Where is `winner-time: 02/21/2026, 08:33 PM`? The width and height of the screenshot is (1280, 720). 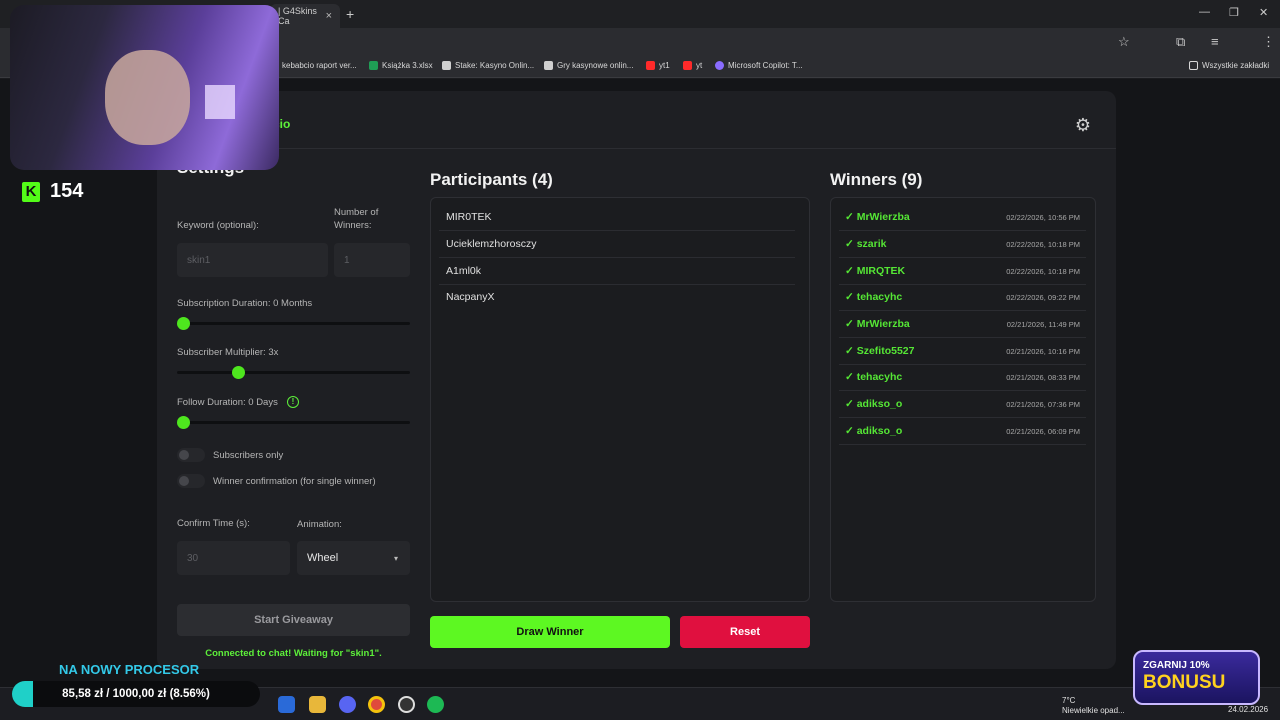
winner-time: 02/21/2026, 08:33 PM is located at coordinates (1043, 377).